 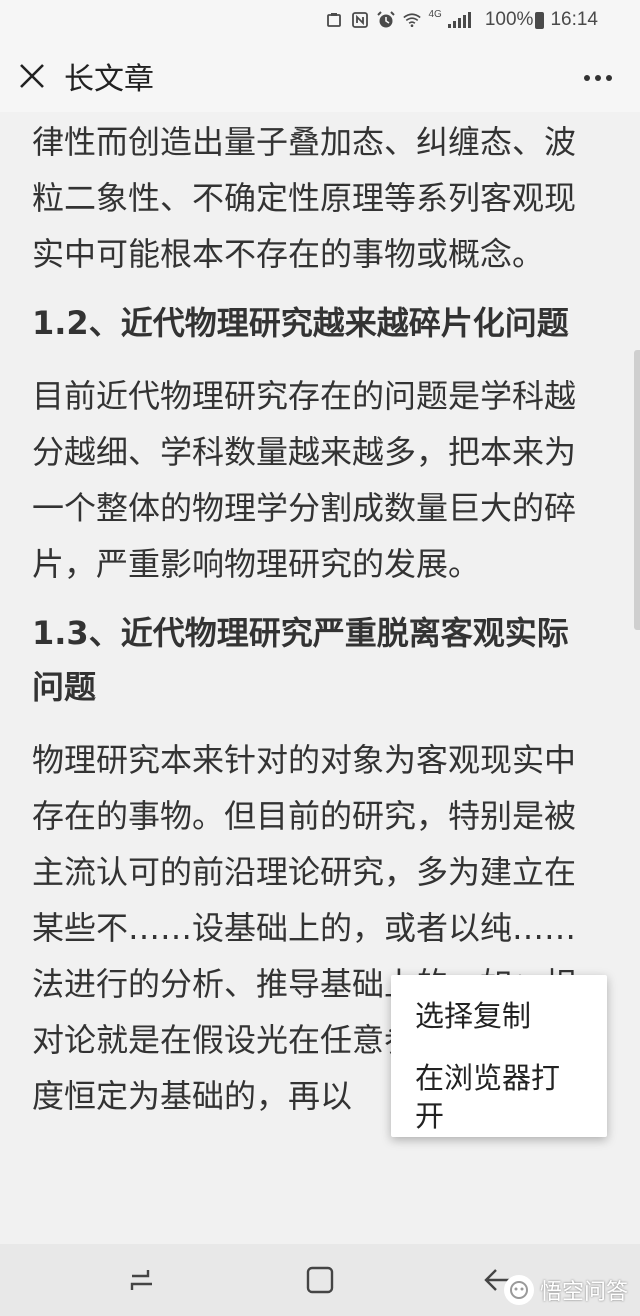 What do you see at coordinates (574, 19) in the screenshot?
I see `clock: 16:14` at bounding box center [574, 19].